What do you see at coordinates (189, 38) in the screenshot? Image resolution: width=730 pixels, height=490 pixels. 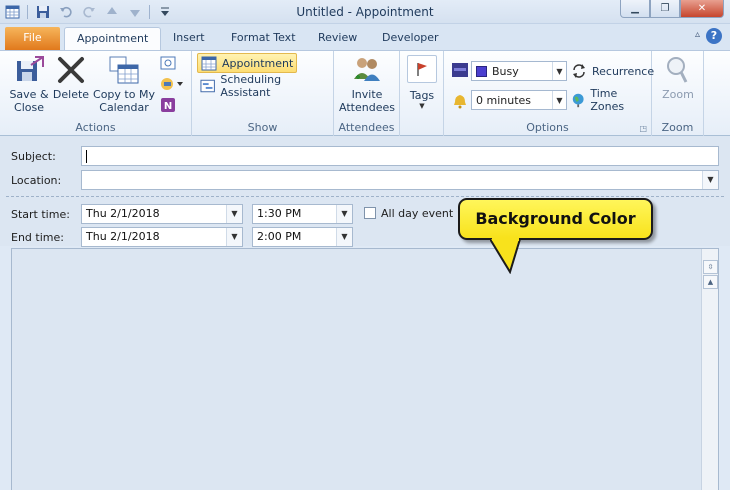 I see `tab-insert: Insert` at bounding box center [189, 38].